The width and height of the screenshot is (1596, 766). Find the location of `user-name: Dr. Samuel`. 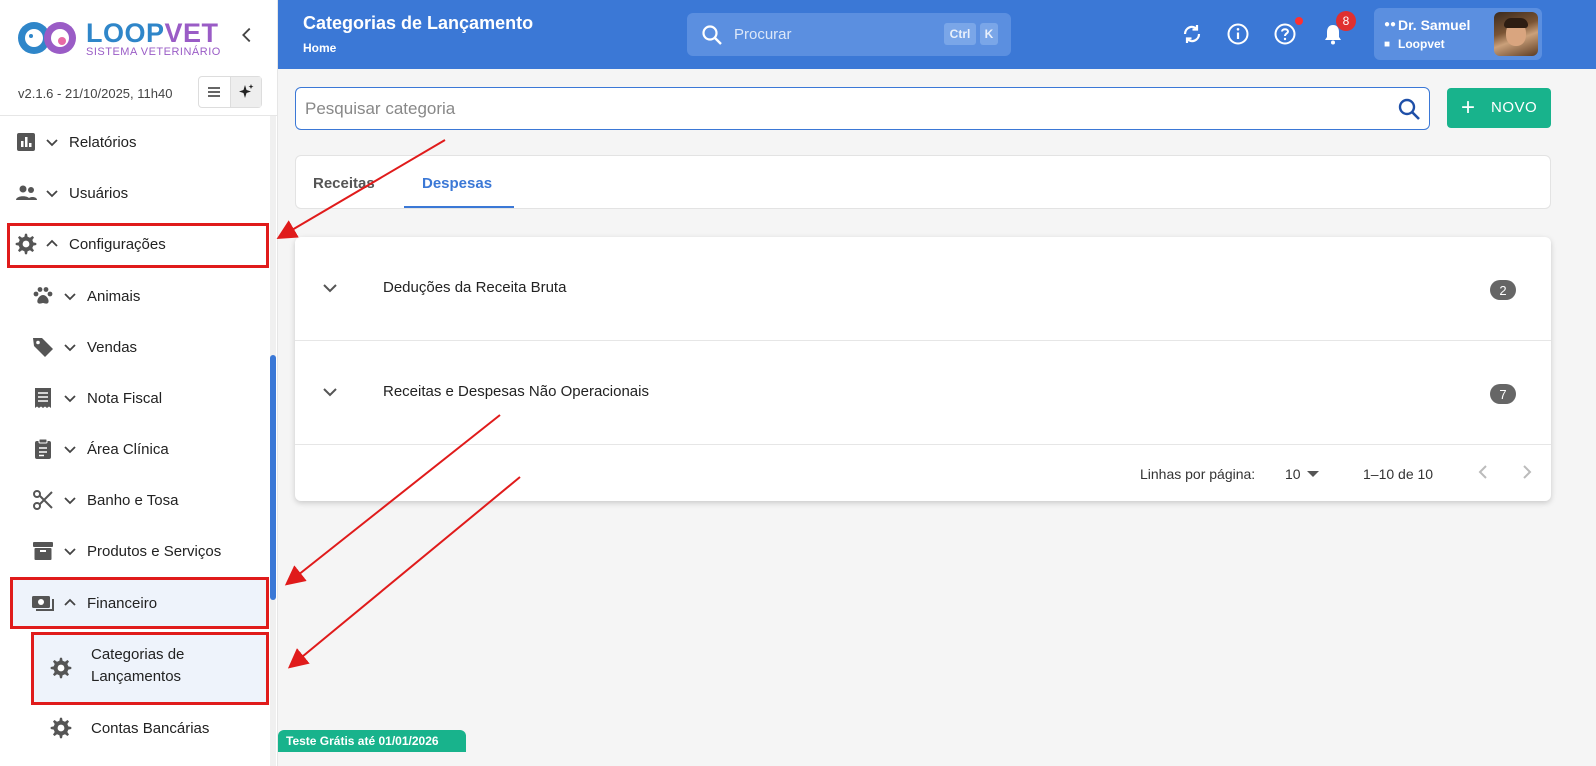

user-name: Dr. Samuel is located at coordinates (1434, 25).